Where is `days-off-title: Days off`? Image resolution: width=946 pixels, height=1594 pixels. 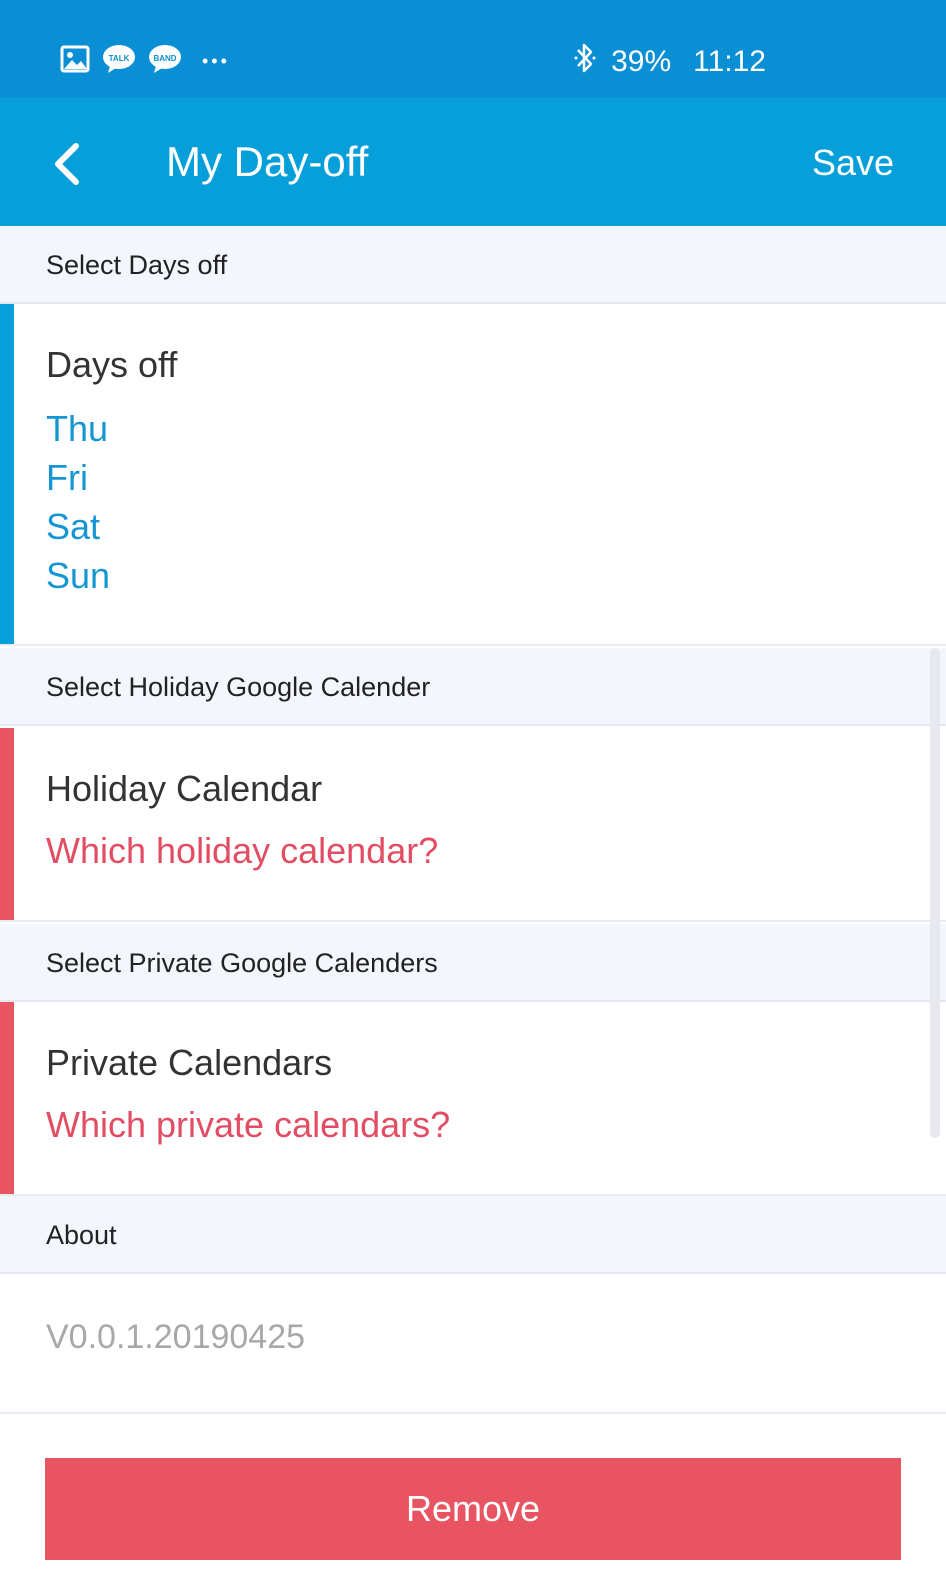
days-off-title: Days off is located at coordinates (112, 364).